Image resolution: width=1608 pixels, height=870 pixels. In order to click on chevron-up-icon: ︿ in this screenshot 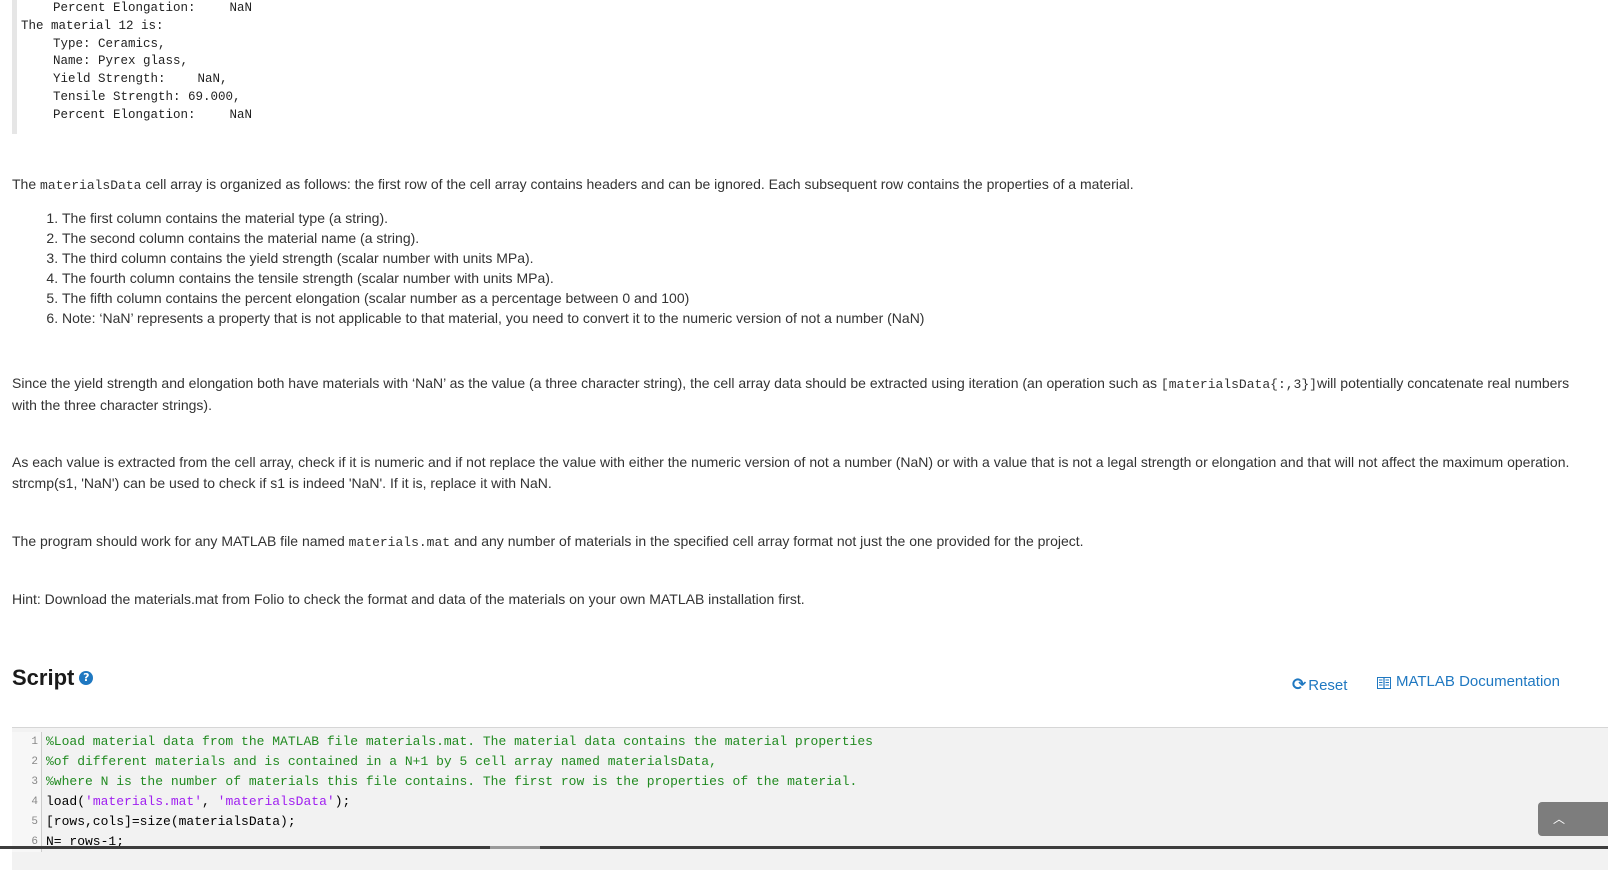, I will do `click(1558, 819)`.